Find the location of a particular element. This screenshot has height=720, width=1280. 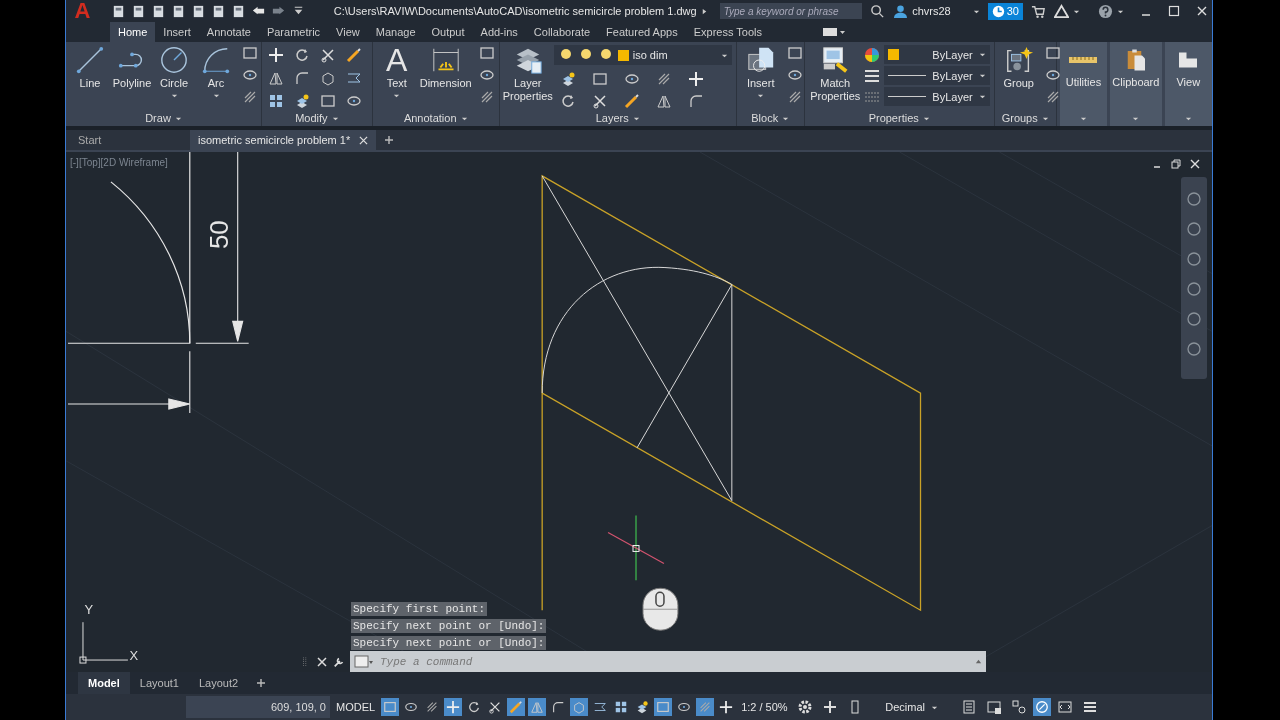

properties-icon is located at coordinates (968, 707).